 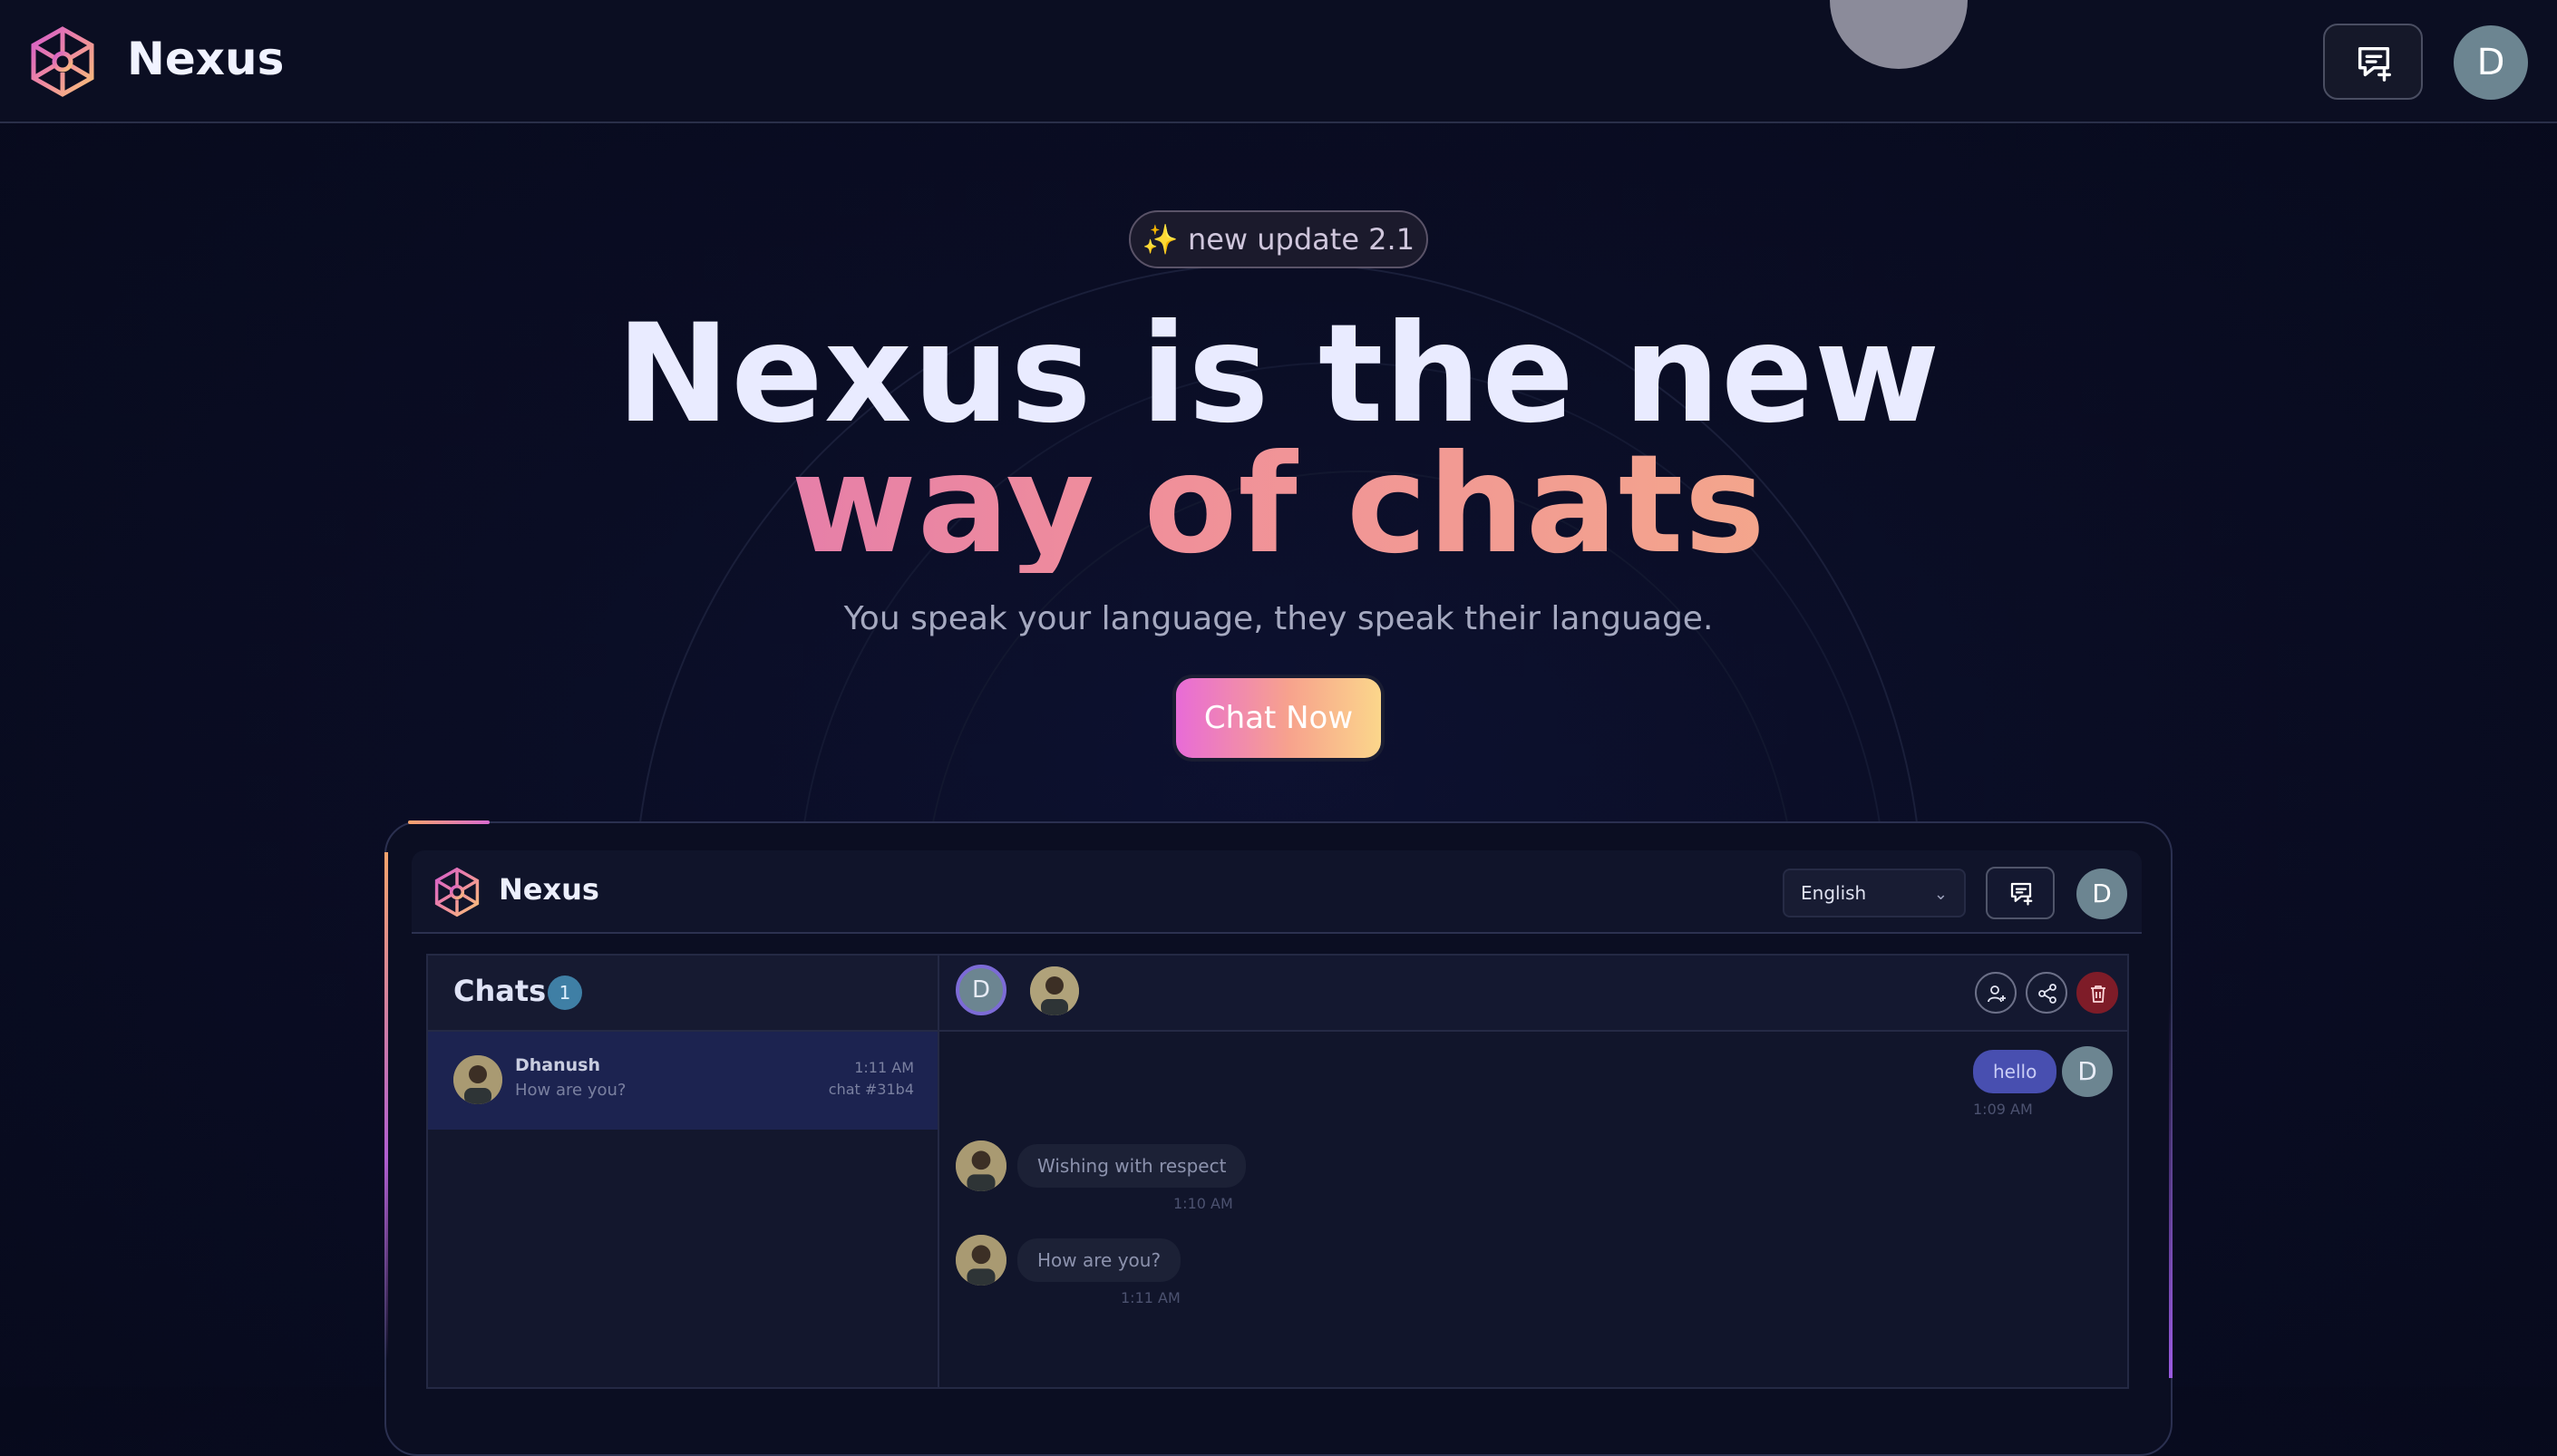 What do you see at coordinates (981, 990) in the screenshot?
I see `participant-avatar: D` at bounding box center [981, 990].